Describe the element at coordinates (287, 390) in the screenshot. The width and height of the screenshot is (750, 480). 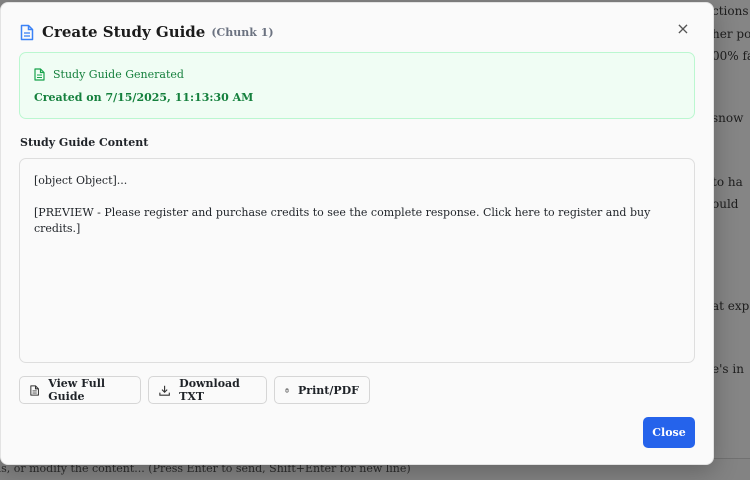
I see `printer-icon` at that location.